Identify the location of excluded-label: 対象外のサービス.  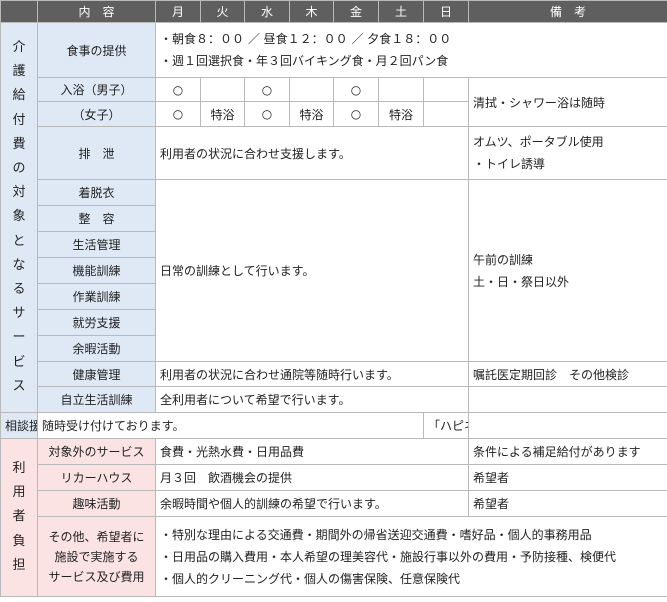
(96, 451).